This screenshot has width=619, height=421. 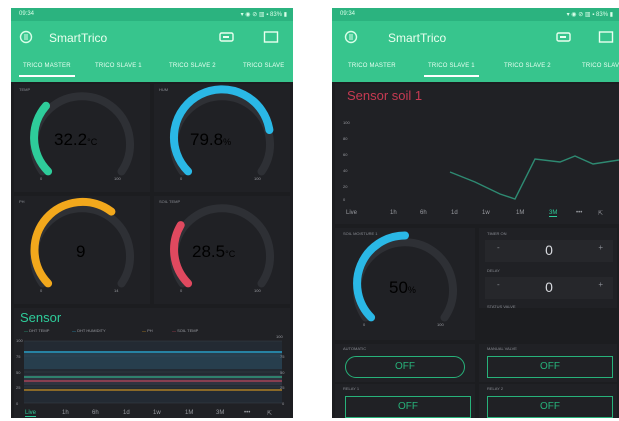 What do you see at coordinates (152, 37) in the screenshot?
I see `app-bar: SmartTrico` at bounding box center [152, 37].